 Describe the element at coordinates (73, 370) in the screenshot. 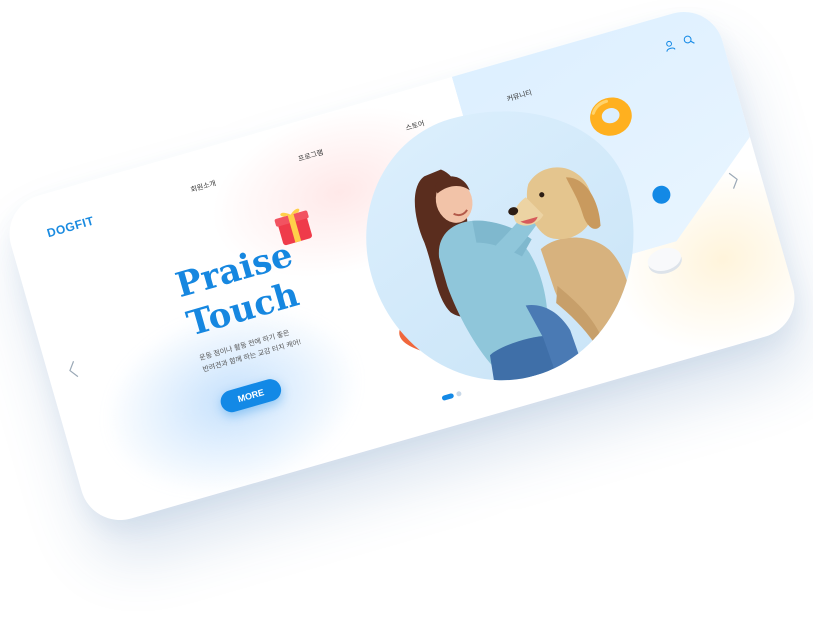

I see `chevron-left-icon` at that location.